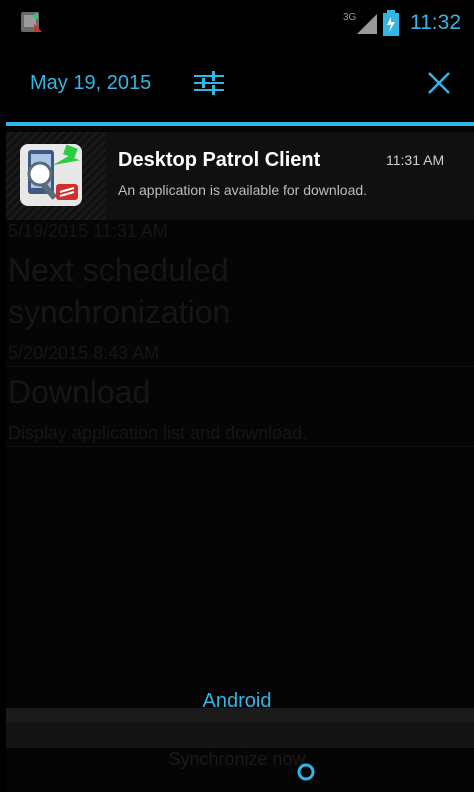 Image resolution: width=474 pixels, height=792 pixels. What do you see at coordinates (240, 124) in the screenshot?
I see `header-divider` at bounding box center [240, 124].